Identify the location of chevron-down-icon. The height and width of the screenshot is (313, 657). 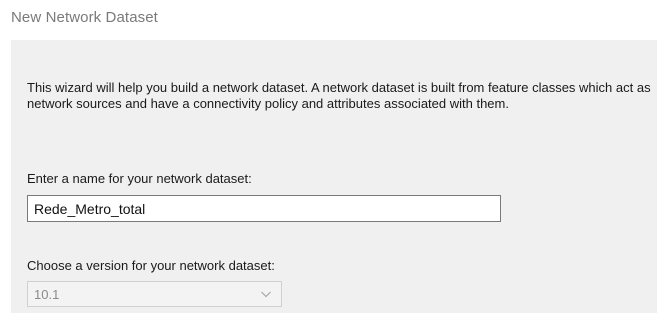
(266, 294).